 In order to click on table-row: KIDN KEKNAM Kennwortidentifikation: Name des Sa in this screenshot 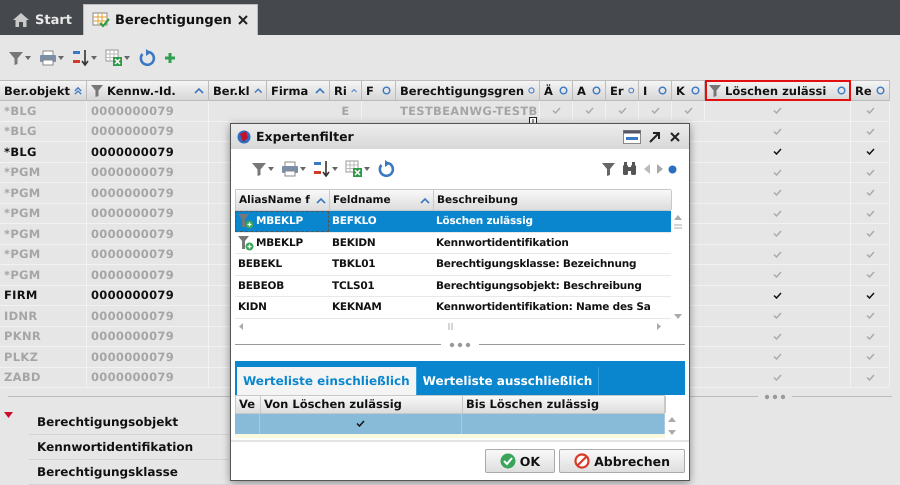, I will do `click(453, 307)`.